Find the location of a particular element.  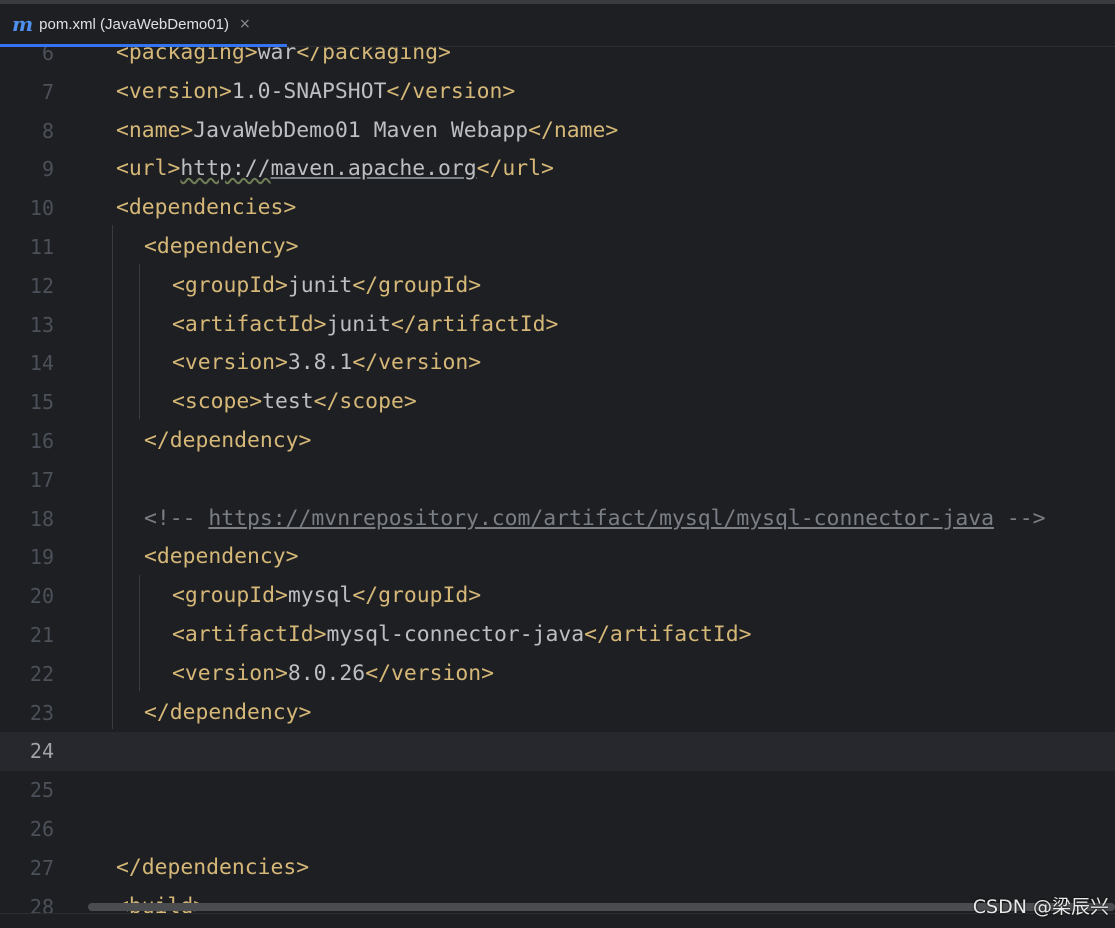

line-number: 9 is located at coordinates (47, 169).